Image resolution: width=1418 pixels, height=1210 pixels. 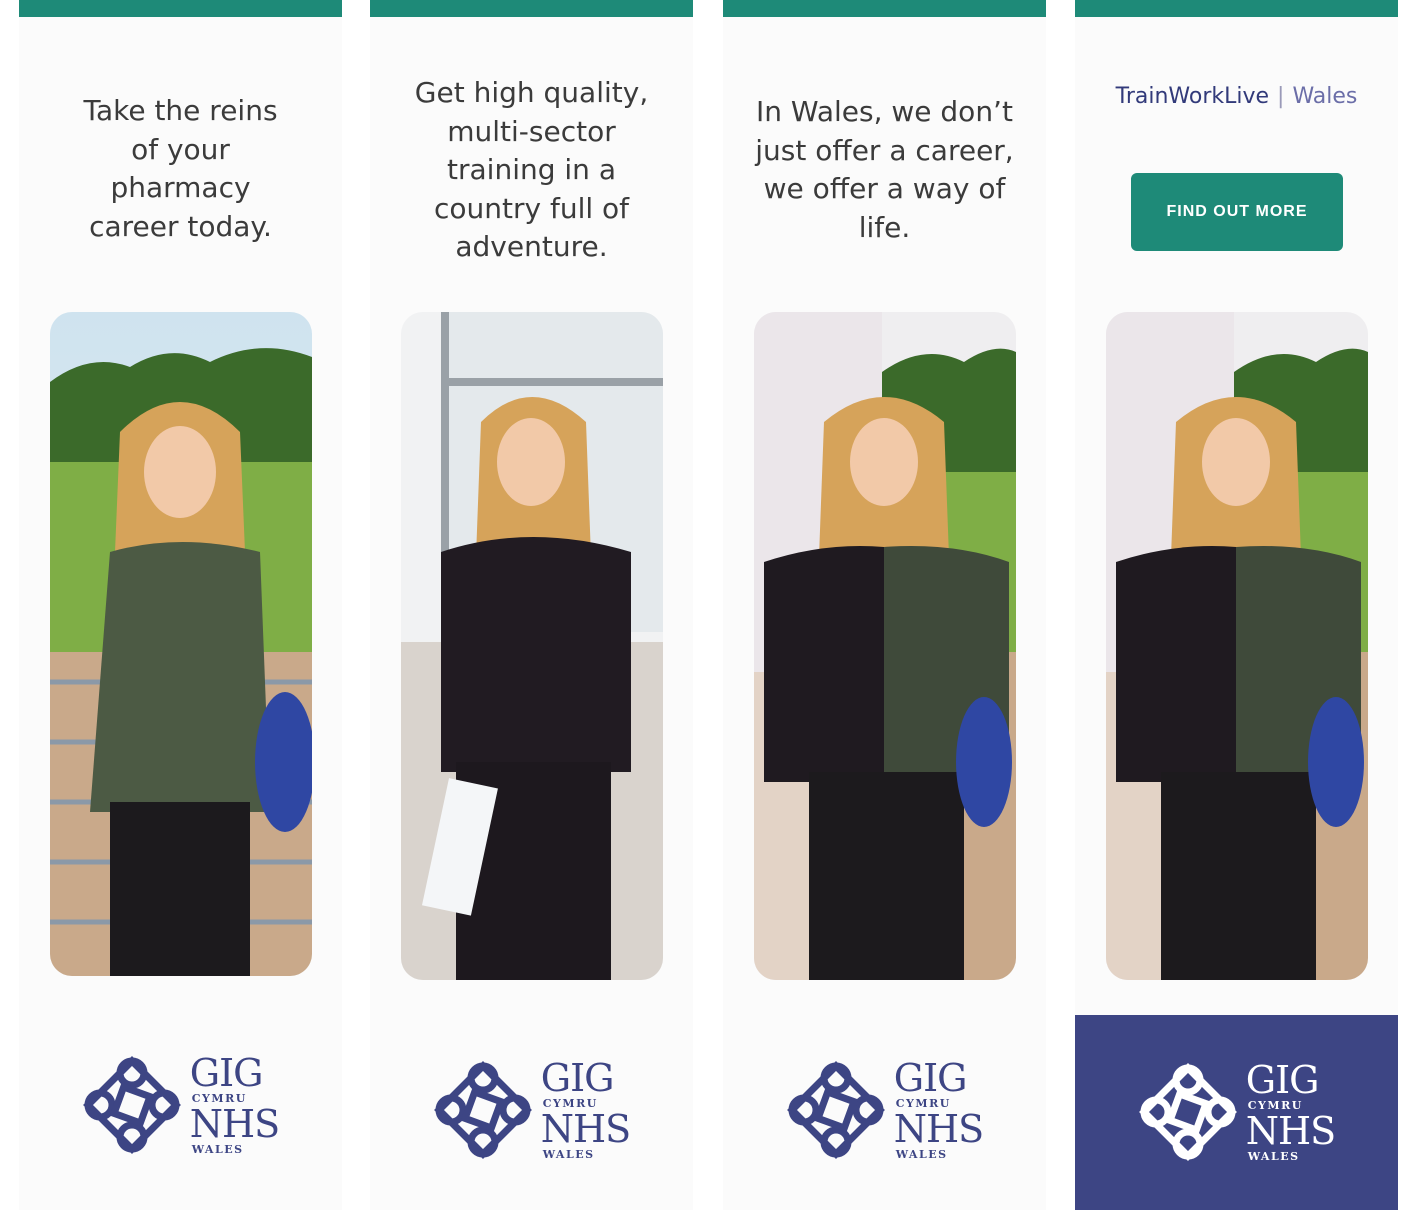 I want to click on logo-footer: GIG CYMRU NHS WALES, so click(x=1236, y=1112).